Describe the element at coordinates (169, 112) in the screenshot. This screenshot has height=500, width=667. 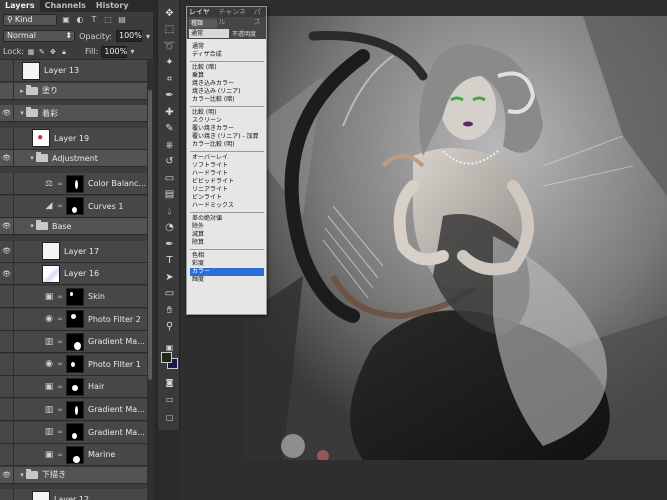
I see `healing-brush-tool-icon: ✚` at that location.